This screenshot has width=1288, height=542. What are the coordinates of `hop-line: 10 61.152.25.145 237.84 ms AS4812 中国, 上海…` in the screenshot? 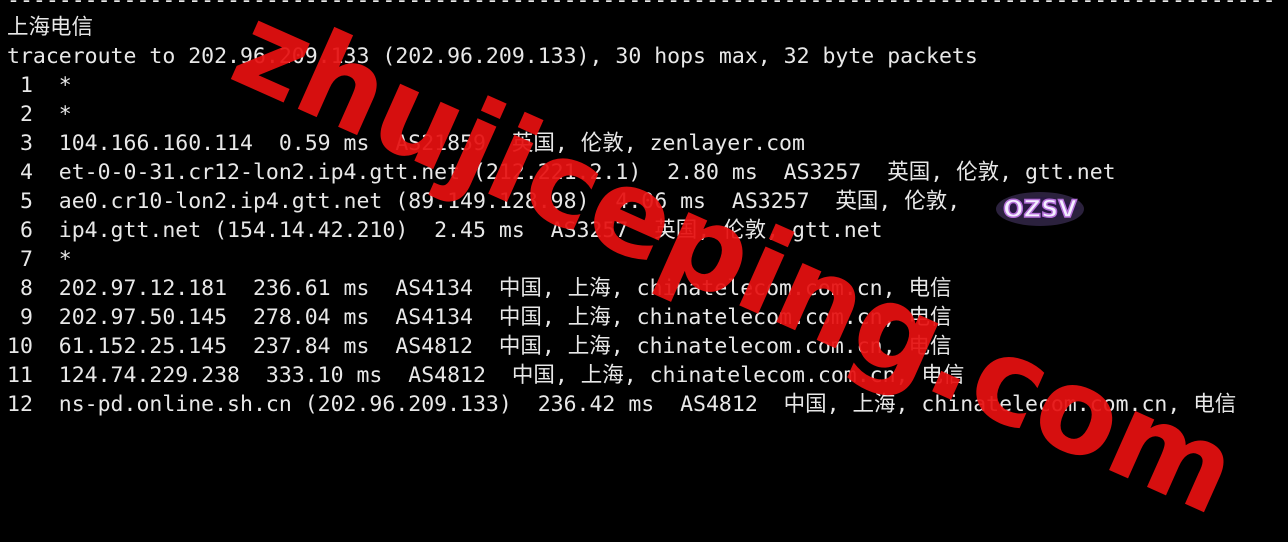 It's located at (479, 346).